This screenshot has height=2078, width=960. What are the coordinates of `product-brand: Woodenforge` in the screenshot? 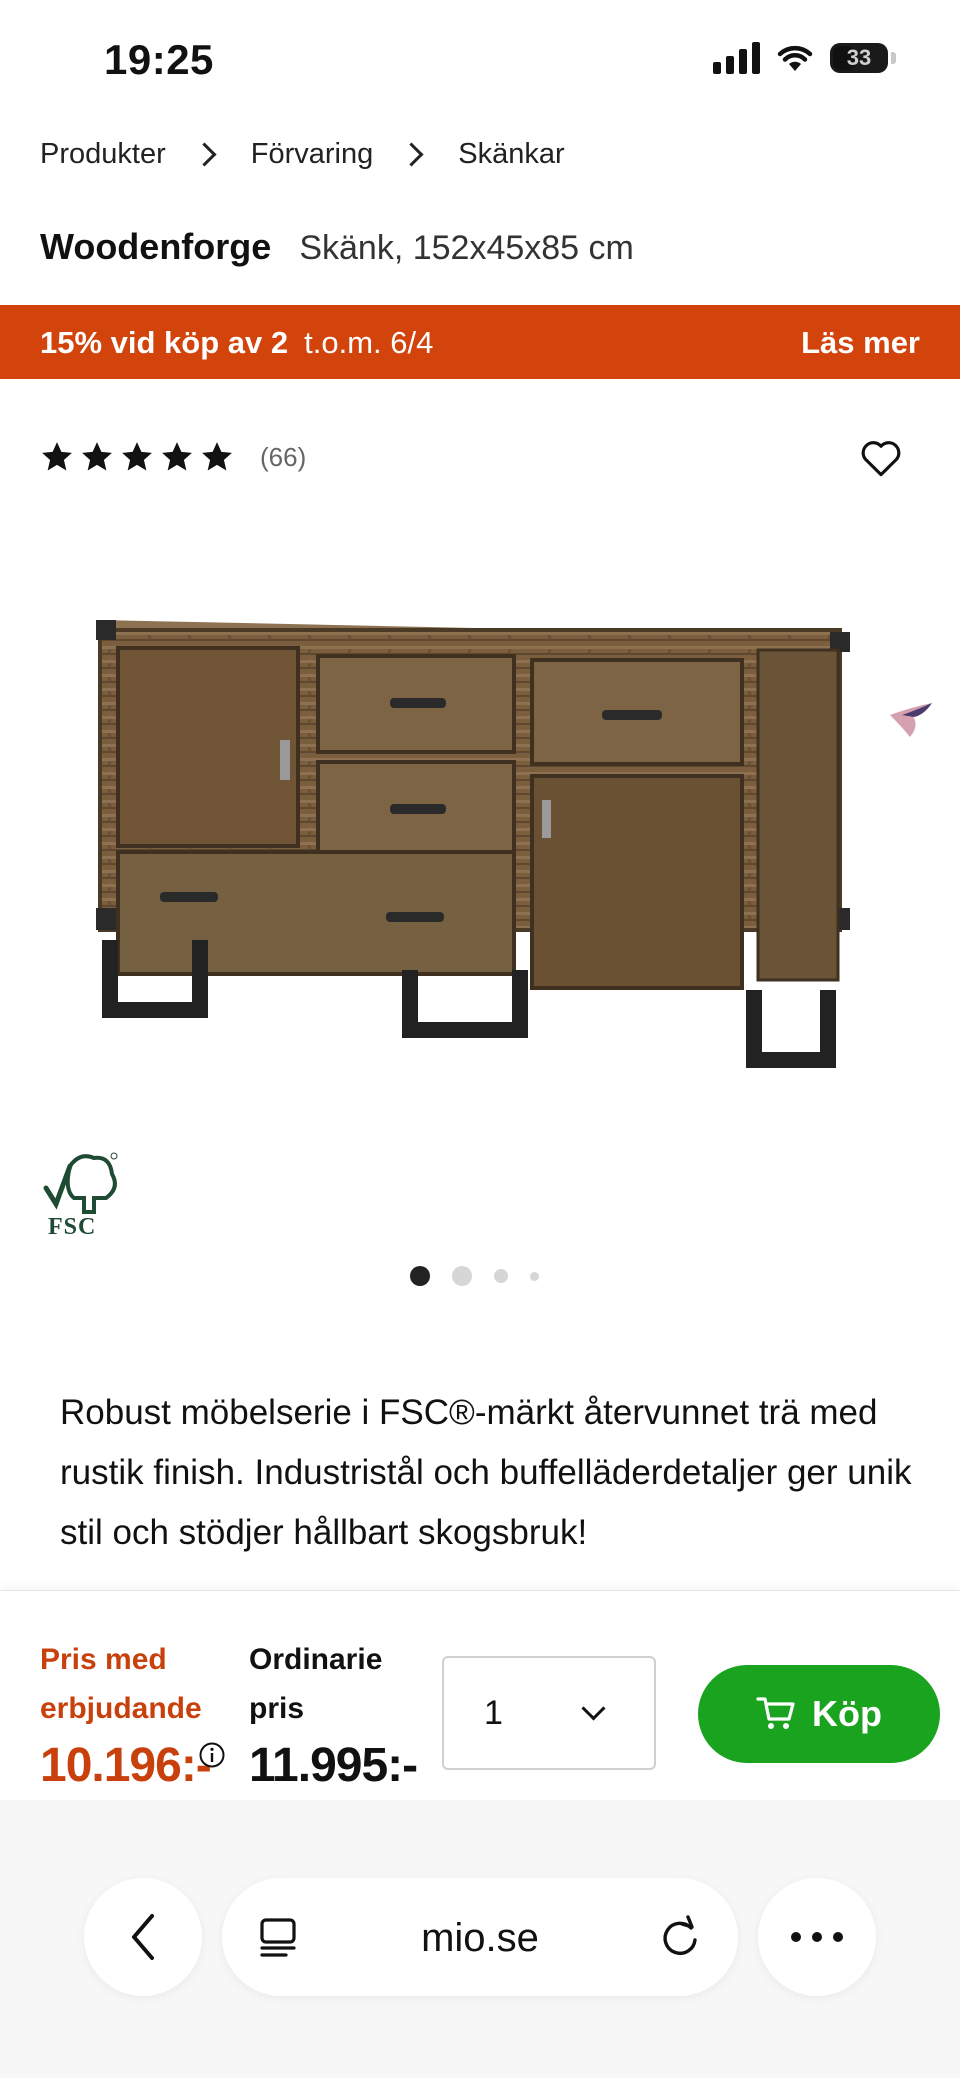 It's located at (155, 246).